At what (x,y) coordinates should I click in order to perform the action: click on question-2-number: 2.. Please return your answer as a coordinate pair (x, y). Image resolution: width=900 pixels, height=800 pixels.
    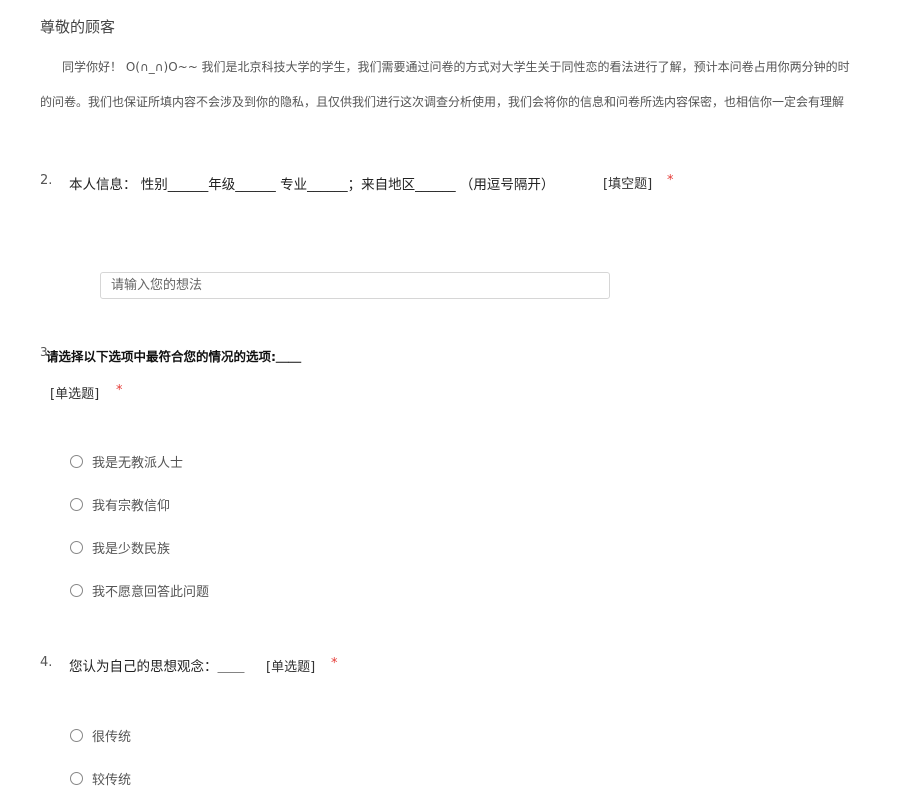
    Looking at the image, I should click on (46, 180).